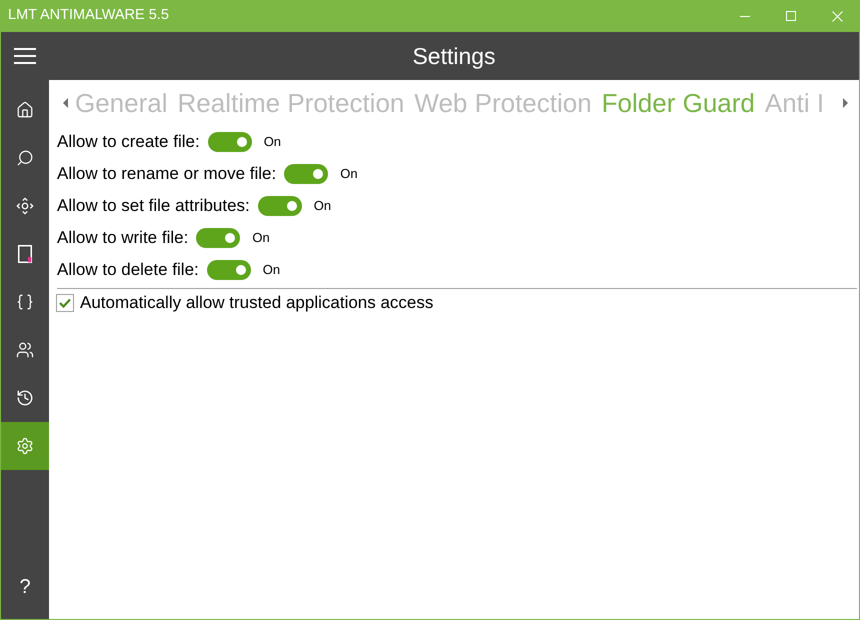 The width and height of the screenshot is (860, 620). Describe the element at coordinates (291, 103) in the screenshot. I see `tab: Realtime Protection` at that location.